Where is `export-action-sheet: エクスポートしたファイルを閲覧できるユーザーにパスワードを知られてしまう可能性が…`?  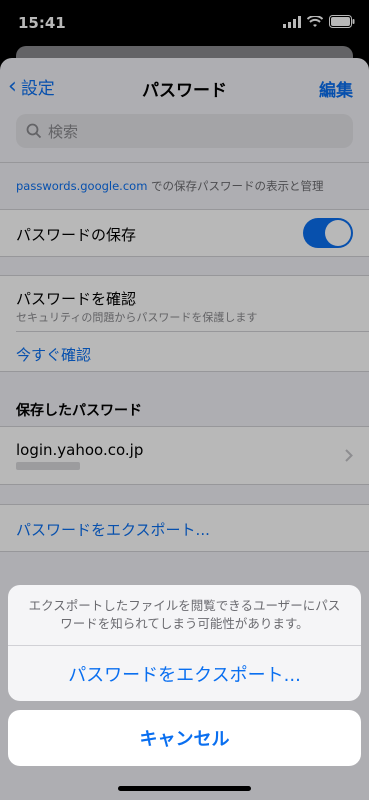 export-action-sheet: エクスポートしたファイルを閲覧できるユーザーにパスワードを知られてしまう可能性が… is located at coordinates (184, 643).